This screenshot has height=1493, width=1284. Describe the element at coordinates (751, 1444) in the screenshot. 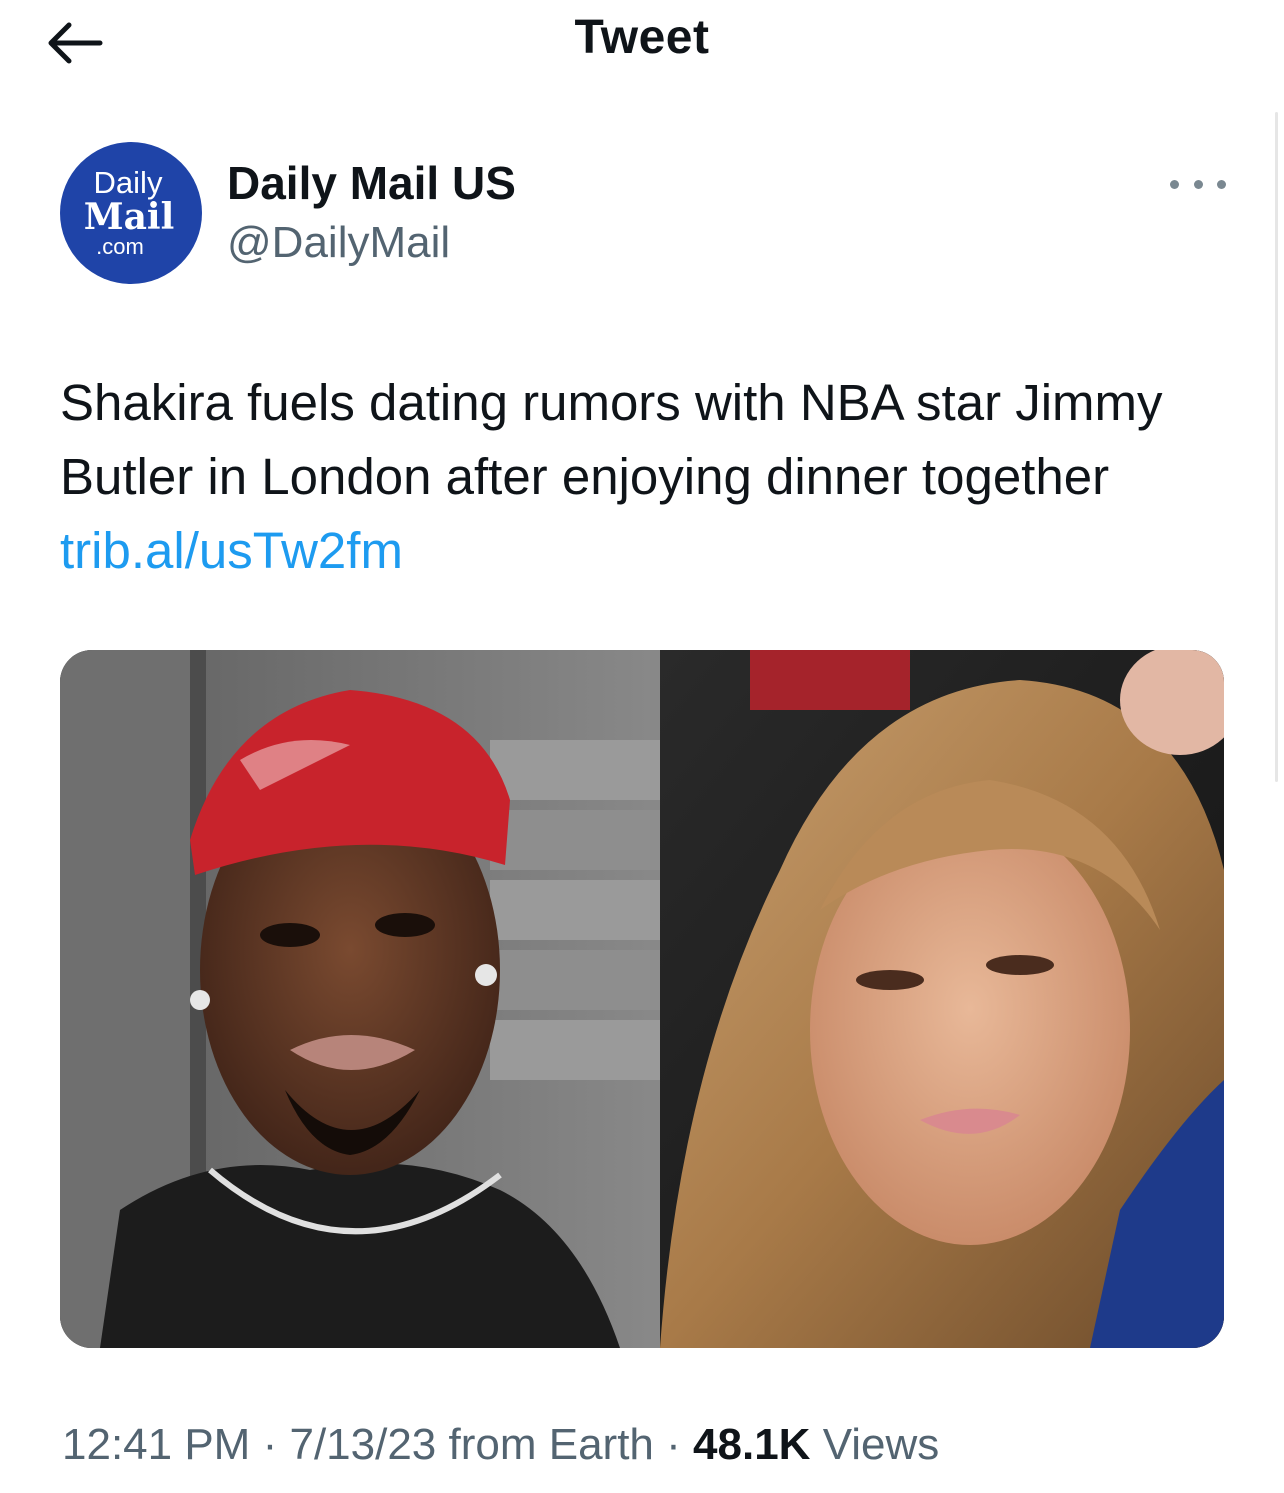

I see `views-count: 48.1K` at that location.